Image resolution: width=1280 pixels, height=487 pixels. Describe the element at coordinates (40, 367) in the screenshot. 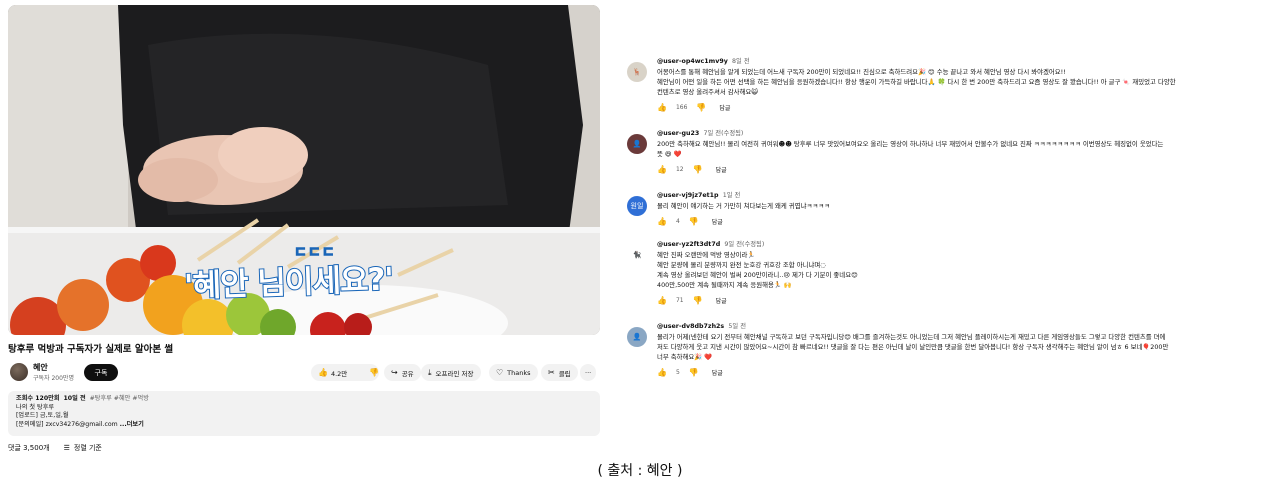

I see `channel-name: 혜안` at that location.